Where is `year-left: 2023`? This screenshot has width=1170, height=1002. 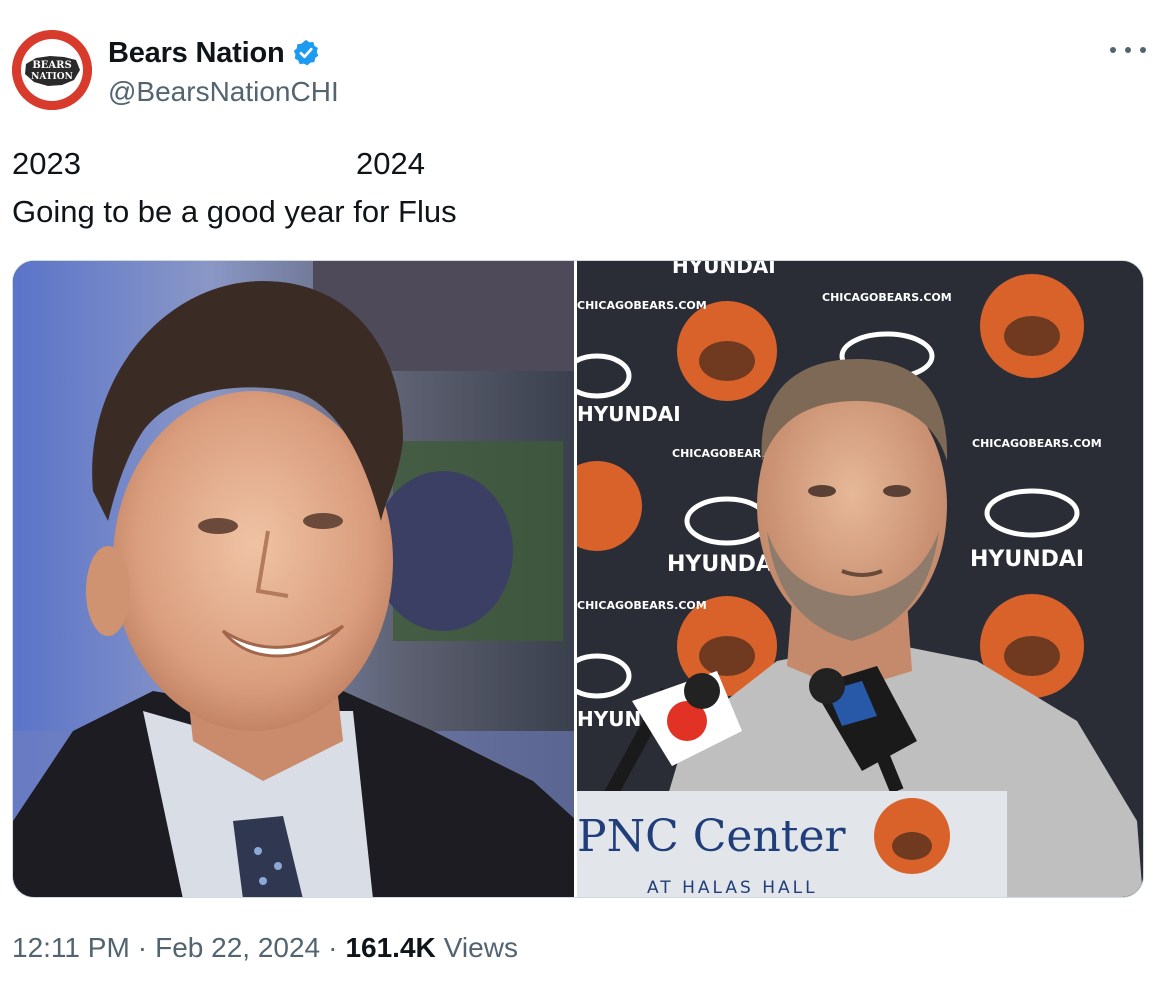
year-left: 2023 is located at coordinates (46, 163).